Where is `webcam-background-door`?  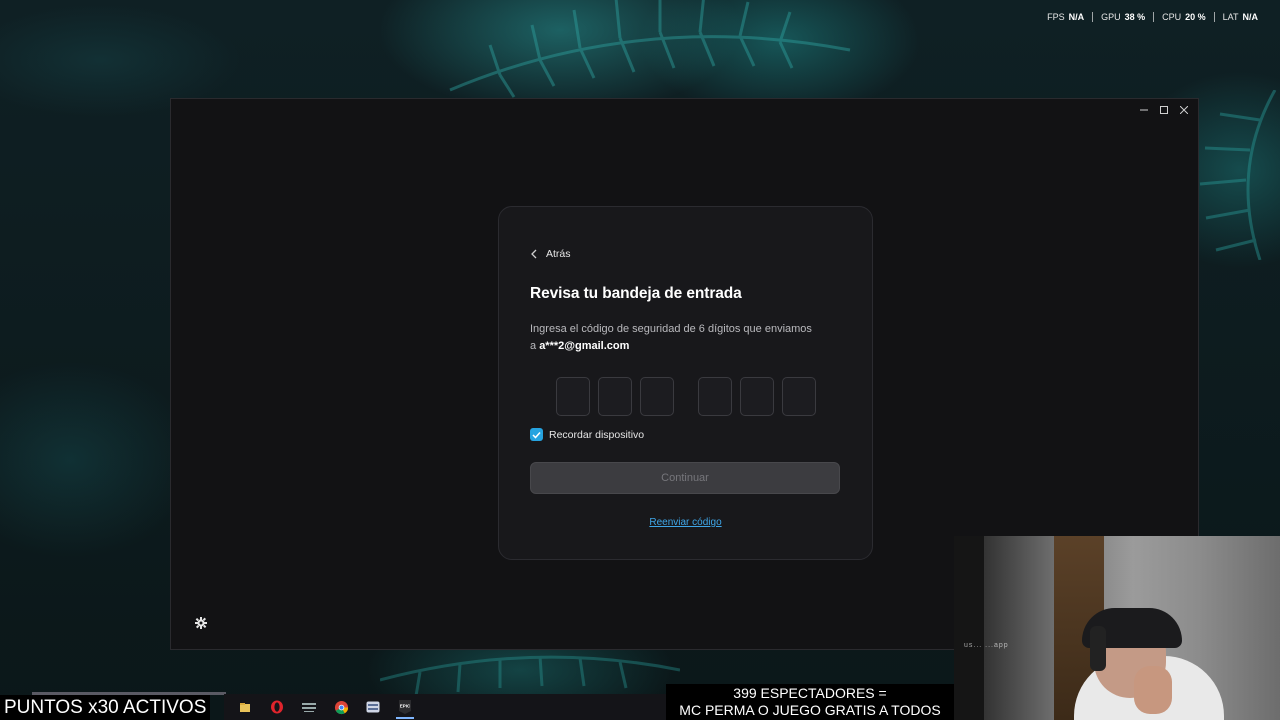 webcam-background-door is located at coordinates (969, 628).